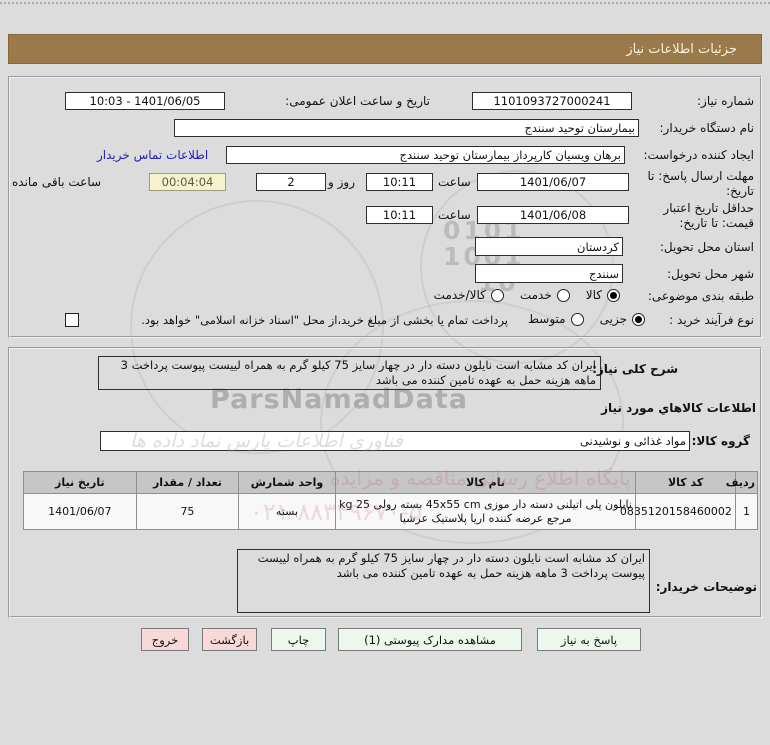 The width and height of the screenshot is (770, 745). What do you see at coordinates (298, 639) in the screenshot?
I see `print-button: چاپ` at bounding box center [298, 639].